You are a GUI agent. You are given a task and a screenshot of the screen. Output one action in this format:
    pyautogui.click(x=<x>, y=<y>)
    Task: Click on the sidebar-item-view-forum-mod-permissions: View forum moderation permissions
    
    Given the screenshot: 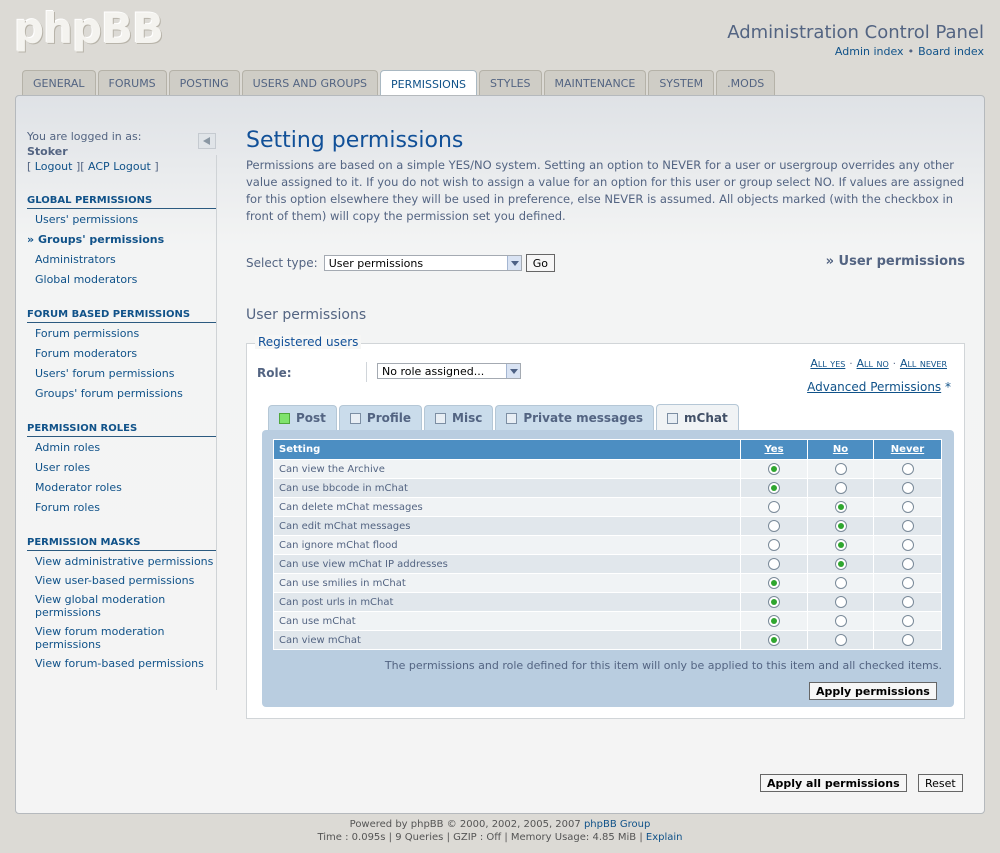 What is the action you would take?
    pyautogui.click(x=121, y=638)
    